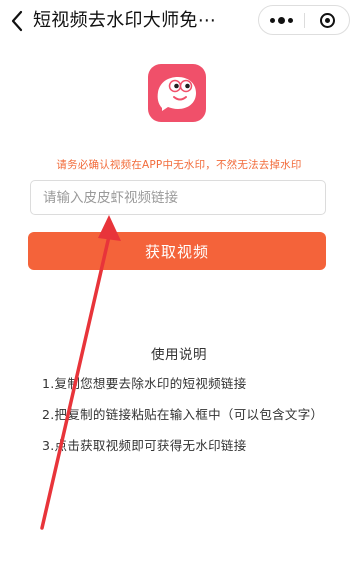  I want to click on chat-bubble-face-logo, so click(176, 94).